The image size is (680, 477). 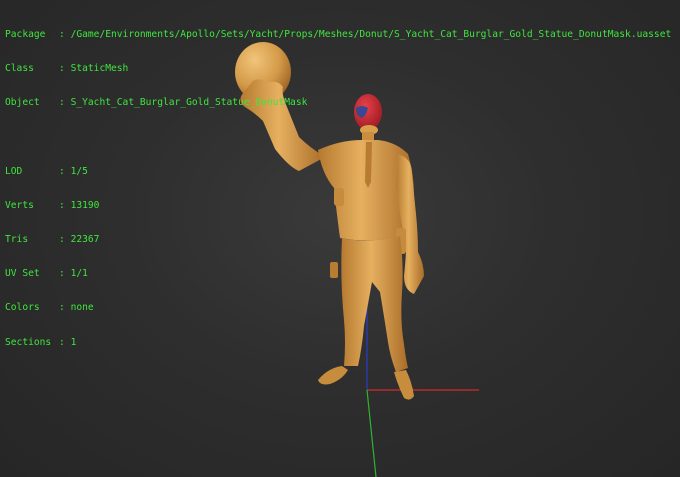 I want to click on info-value-sections: 1, so click(x=73, y=342).